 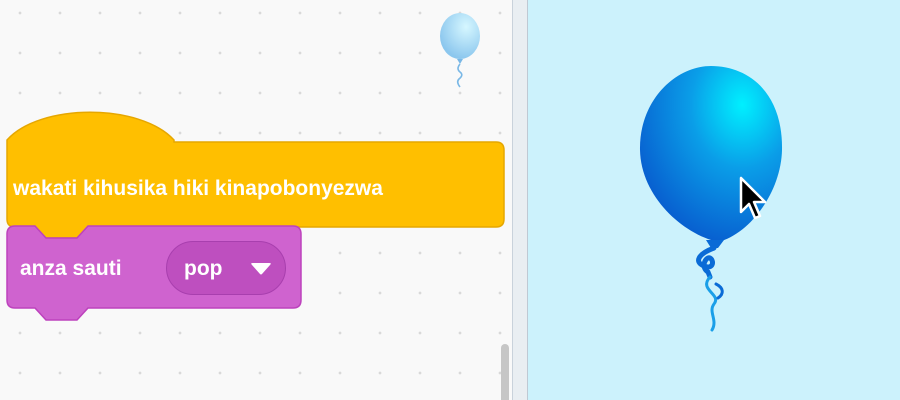 I want to click on sound-block-label: anza sauti, so click(x=71, y=268).